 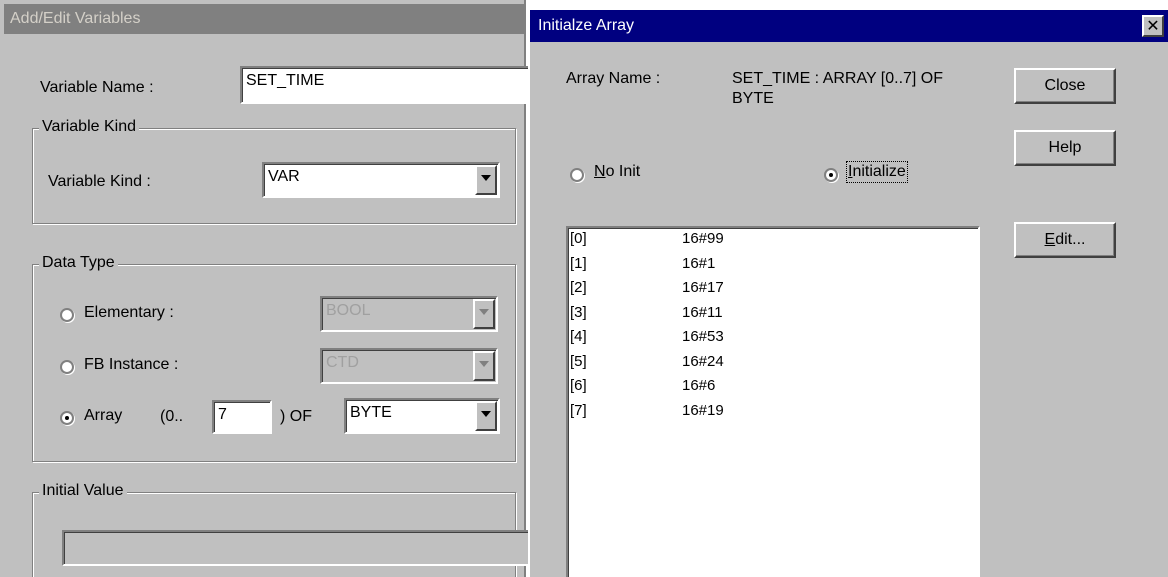 What do you see at coordinates (297, 548) in the screenshot?
I see `initial-value-input` at bounding box center [297, 548].